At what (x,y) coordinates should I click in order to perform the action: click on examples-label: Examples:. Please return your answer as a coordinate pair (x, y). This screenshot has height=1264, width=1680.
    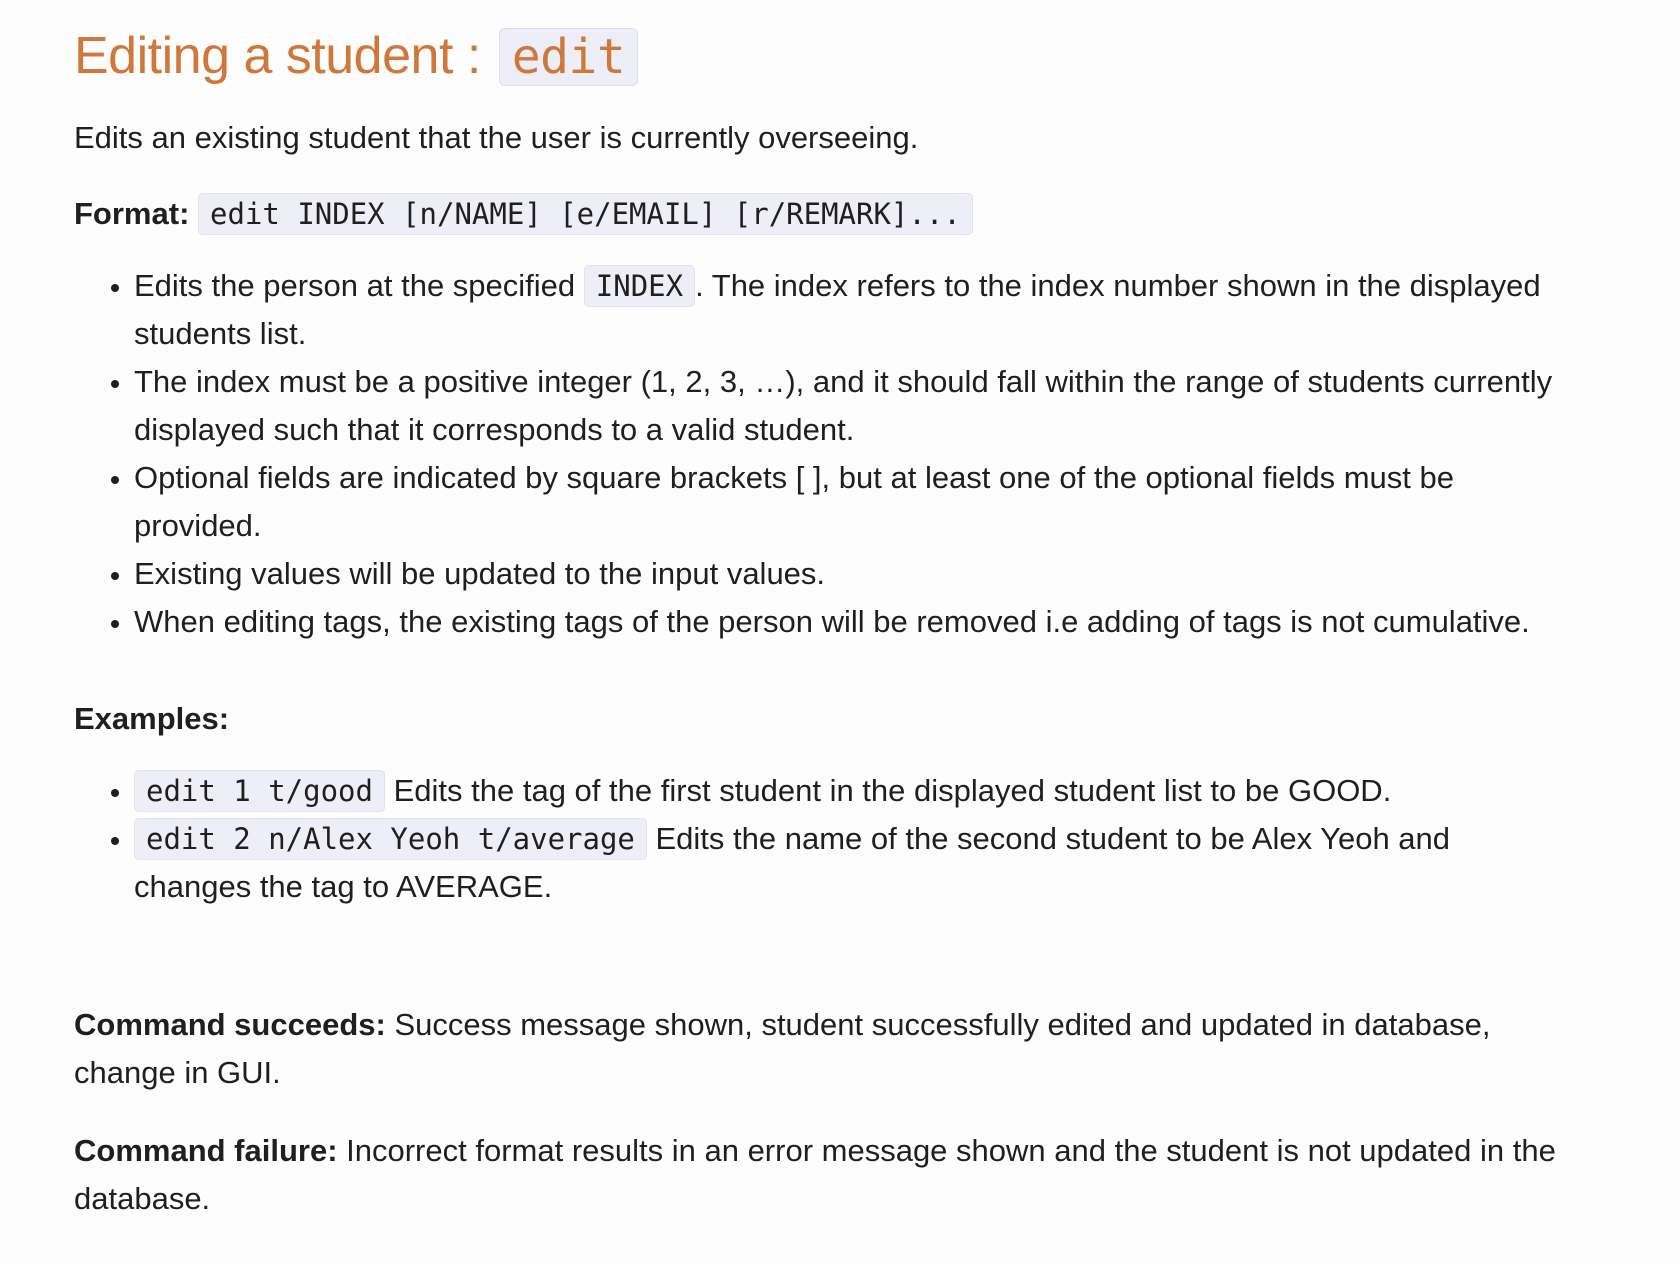
    Looking at the image, I should click on (152, 718).